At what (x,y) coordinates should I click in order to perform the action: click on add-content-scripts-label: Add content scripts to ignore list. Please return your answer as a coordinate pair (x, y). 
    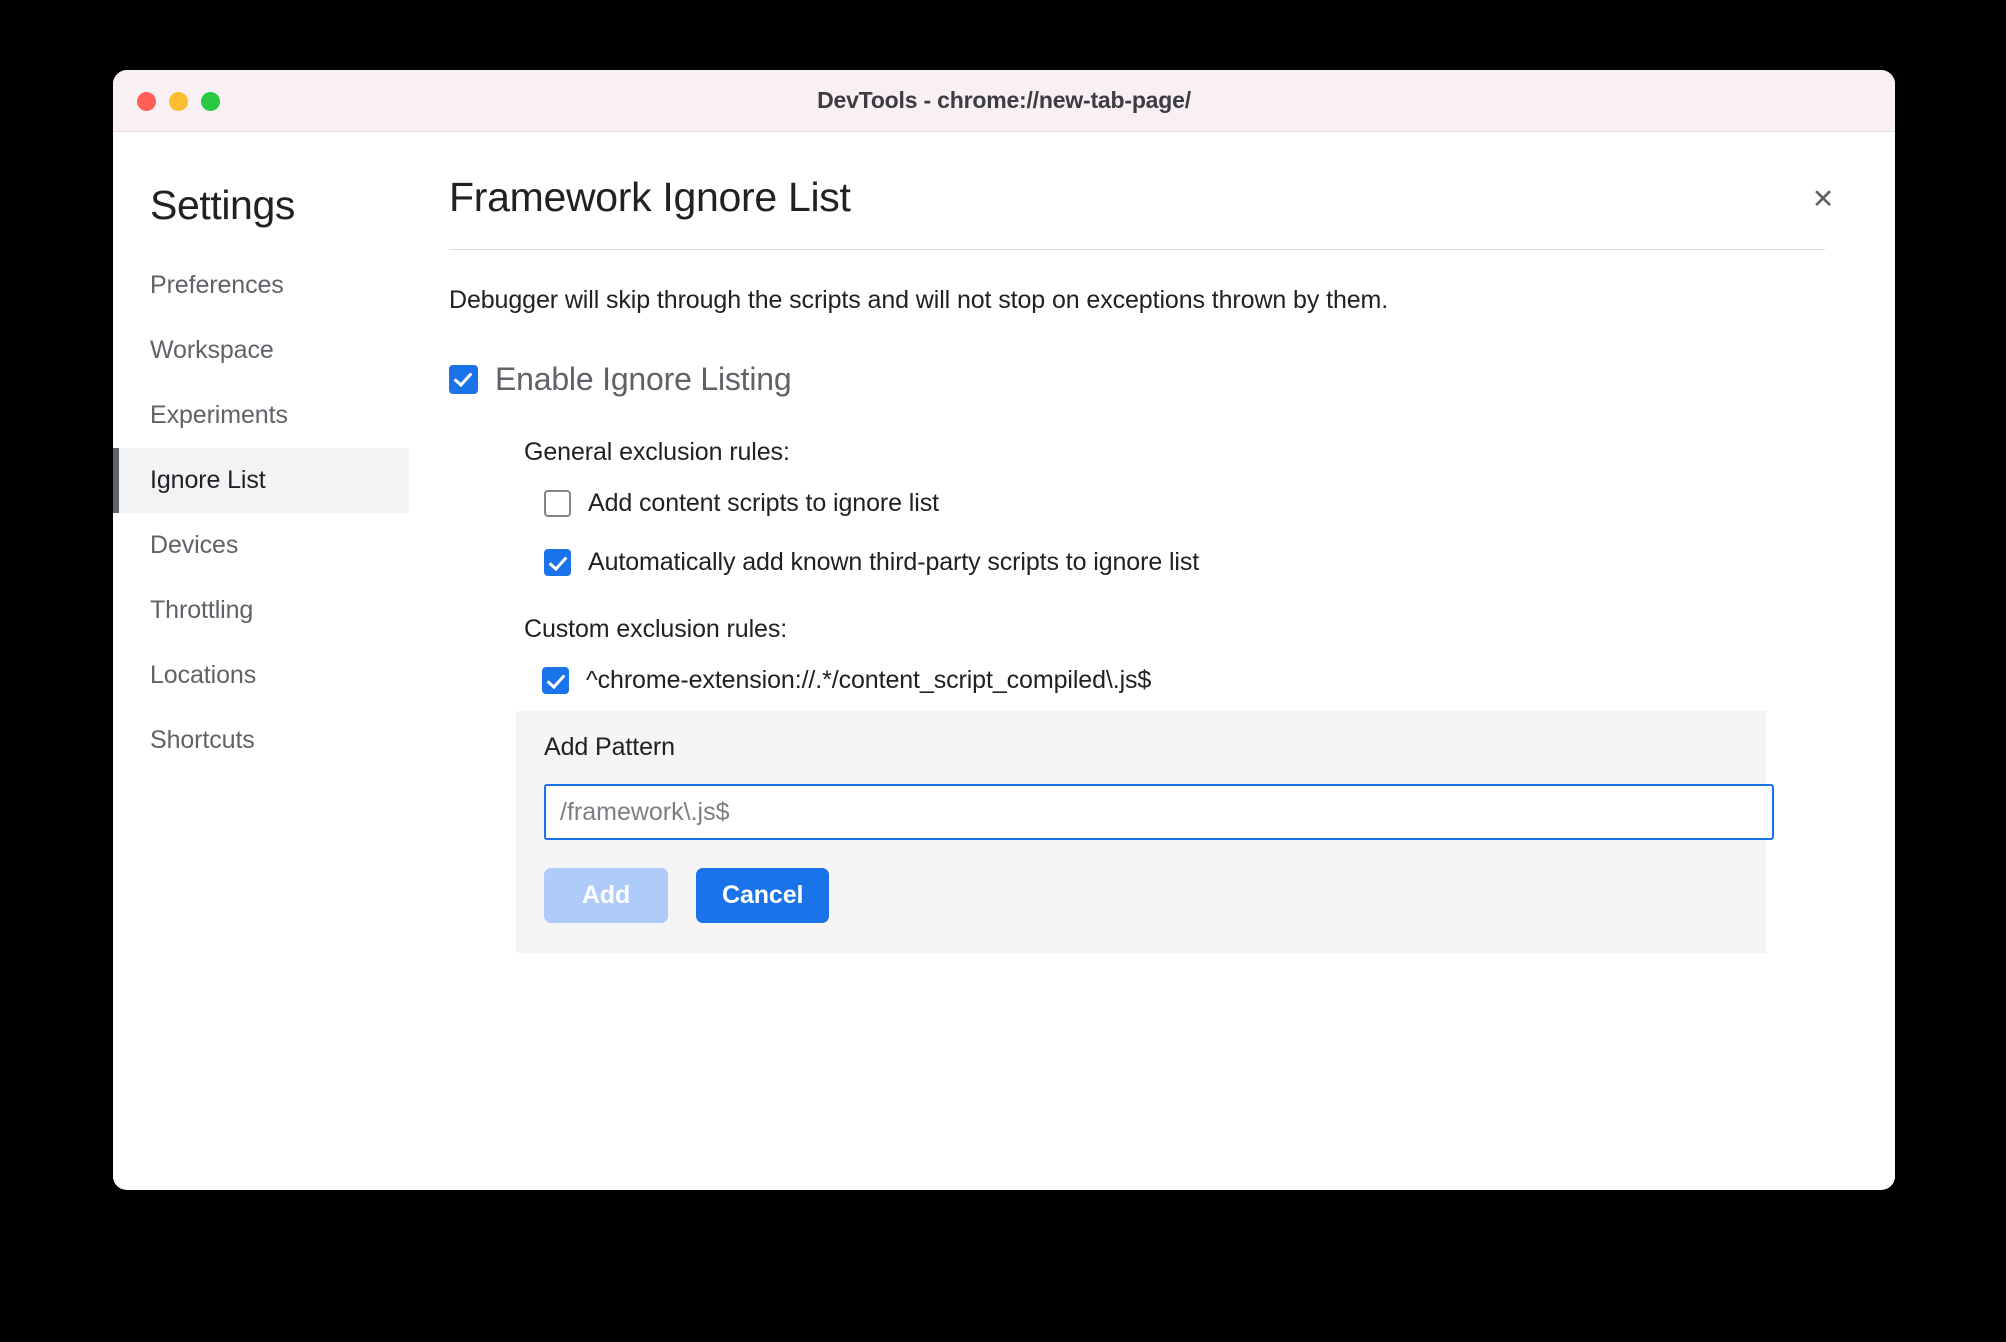
    Looking at the image, I should click on (763, 503).